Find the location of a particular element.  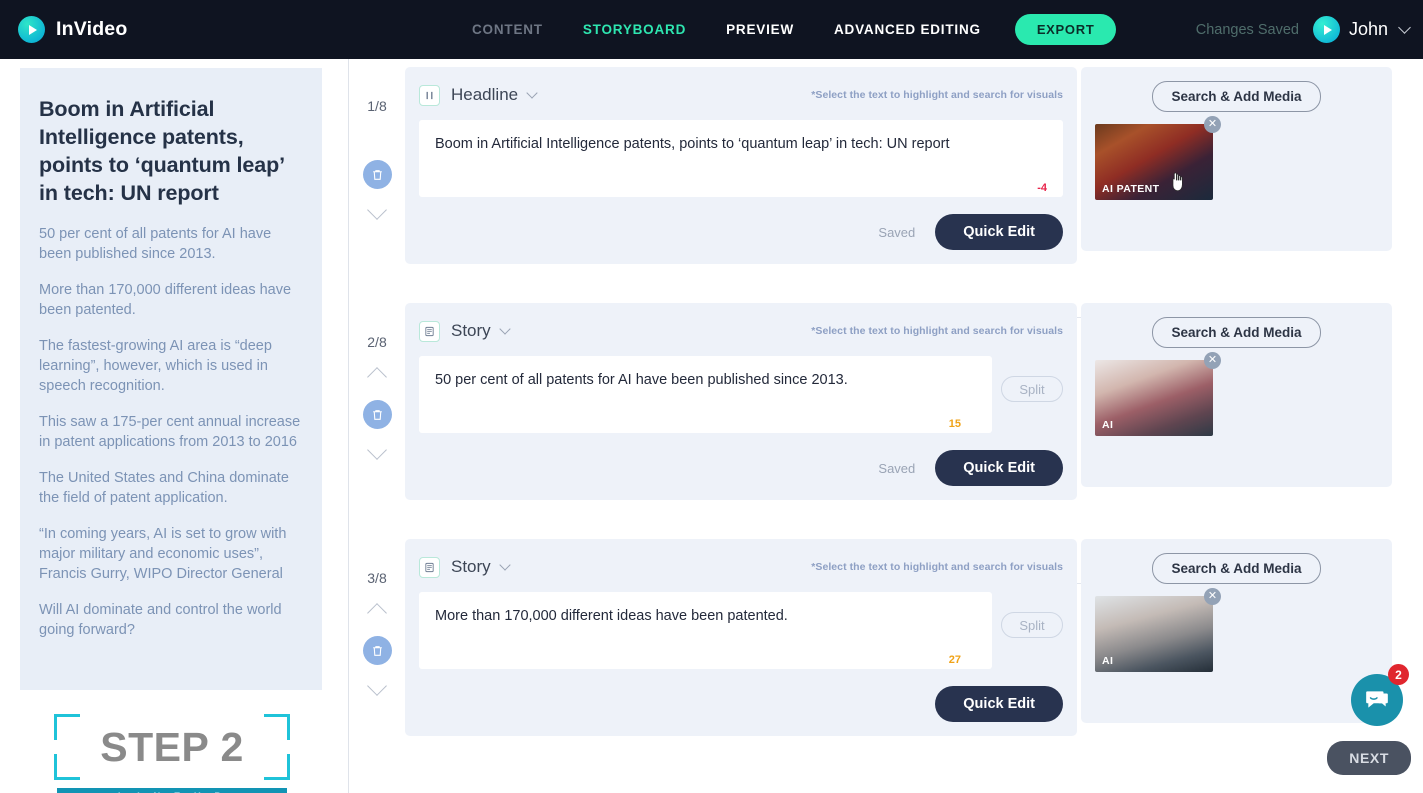

export-button: EXPORT is located at coordinates (1065, 29).